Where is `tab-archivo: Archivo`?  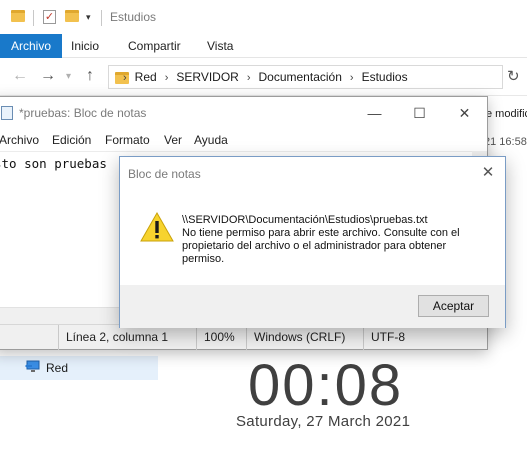
tab-archivo: Archivo is located at coordinates (31, 46).